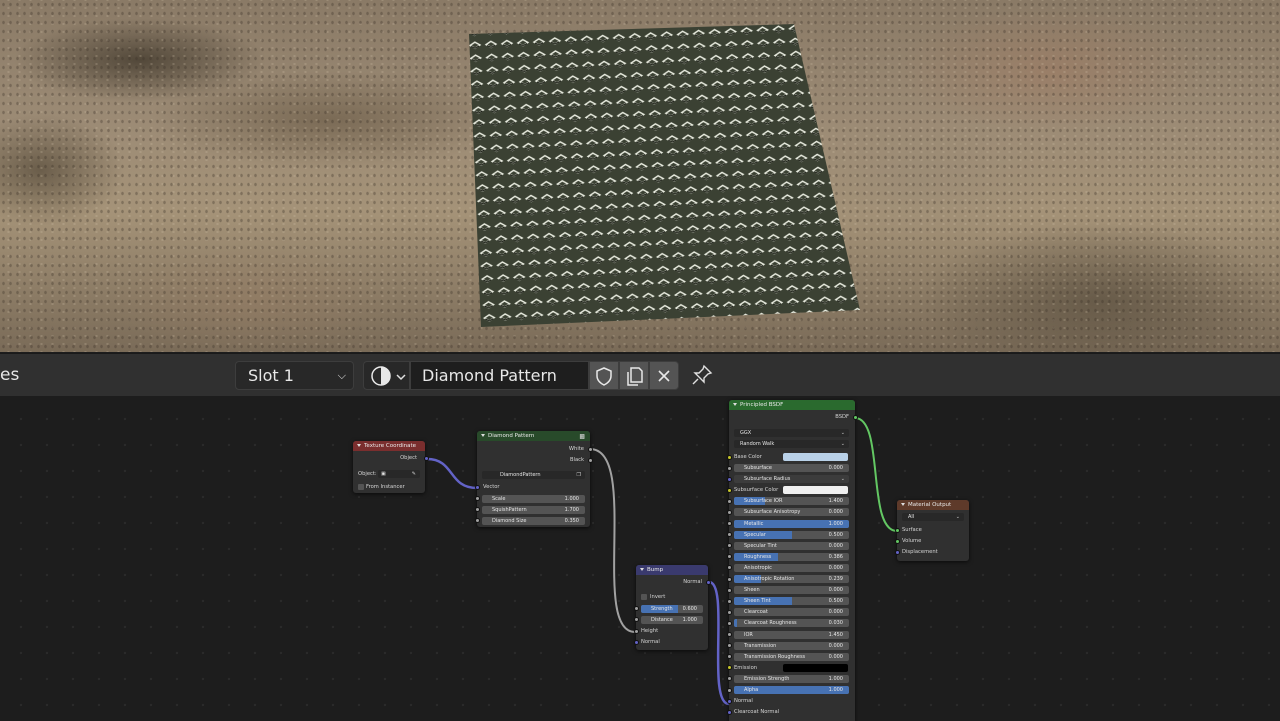  Describe the element at coordinates (294, 375) in the screenshot. I see `slot-dropdown: Slot 1 ⌵` at that location.